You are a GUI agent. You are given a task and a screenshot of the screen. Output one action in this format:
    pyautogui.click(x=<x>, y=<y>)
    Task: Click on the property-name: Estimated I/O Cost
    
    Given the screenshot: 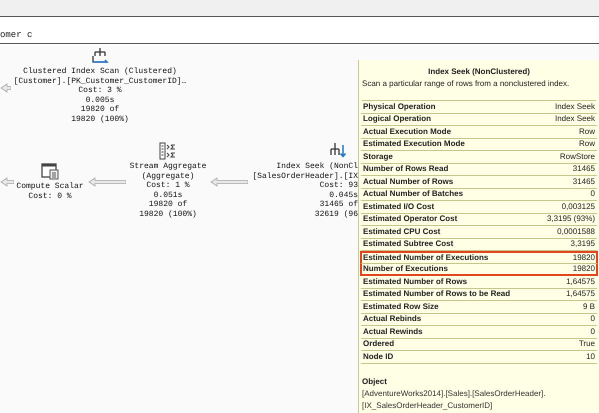 What is the action you would take?
    pyautogui.click(x=398, y=206)
    